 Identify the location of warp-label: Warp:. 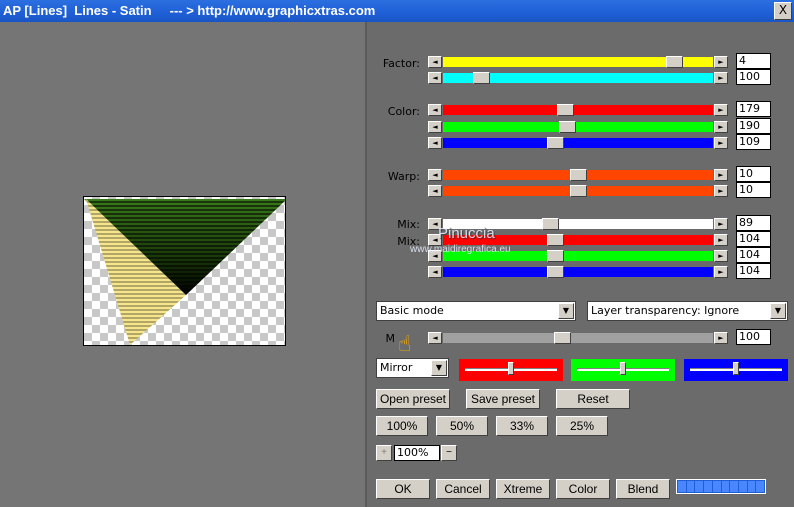
(403, 176).